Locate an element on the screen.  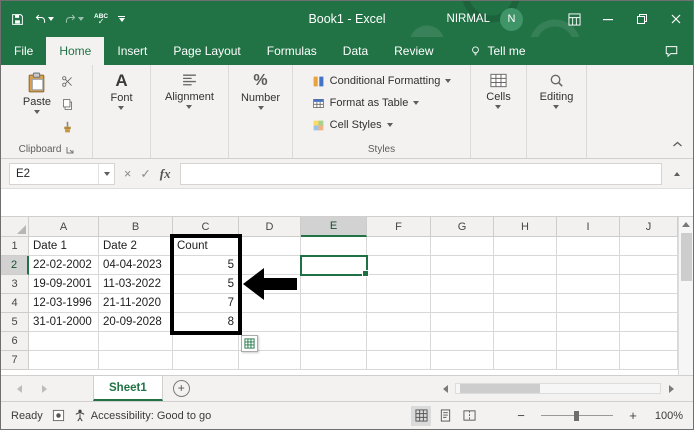
cell-B1: Date 2 is located at coordinates (136, 246).